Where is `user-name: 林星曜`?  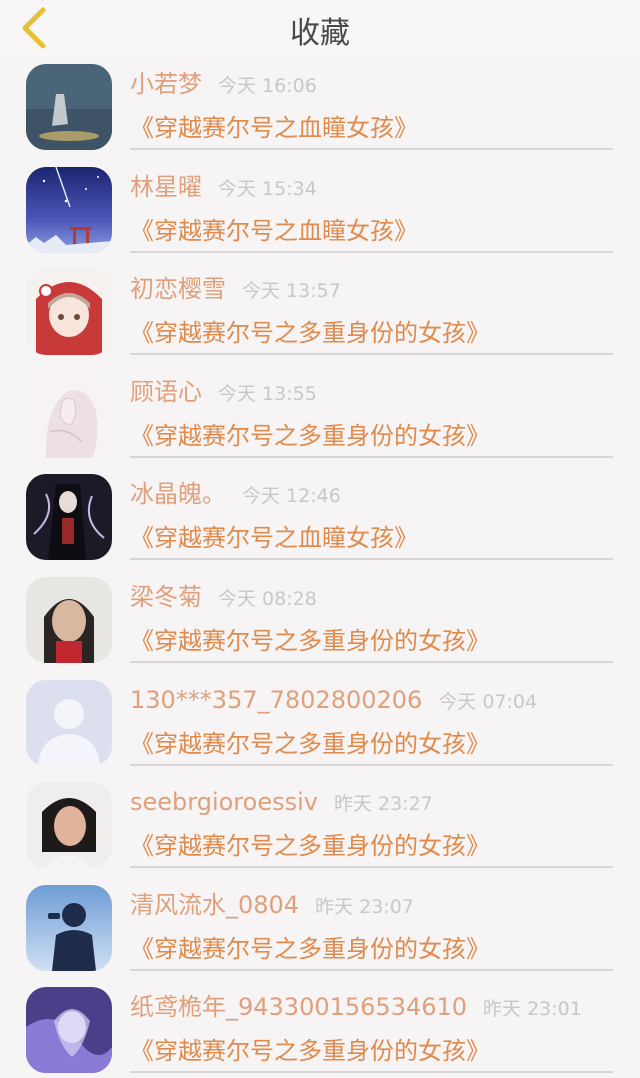
user-name: 林星曜 is located at coordinates (166, 187).